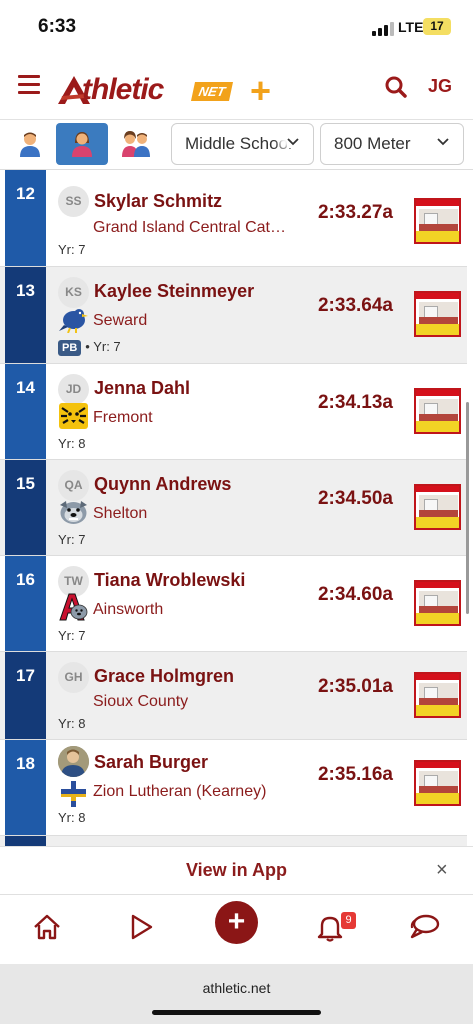 The image size is (473, 1024). I want to click on school-name: Sioux County, so click(140, 702).